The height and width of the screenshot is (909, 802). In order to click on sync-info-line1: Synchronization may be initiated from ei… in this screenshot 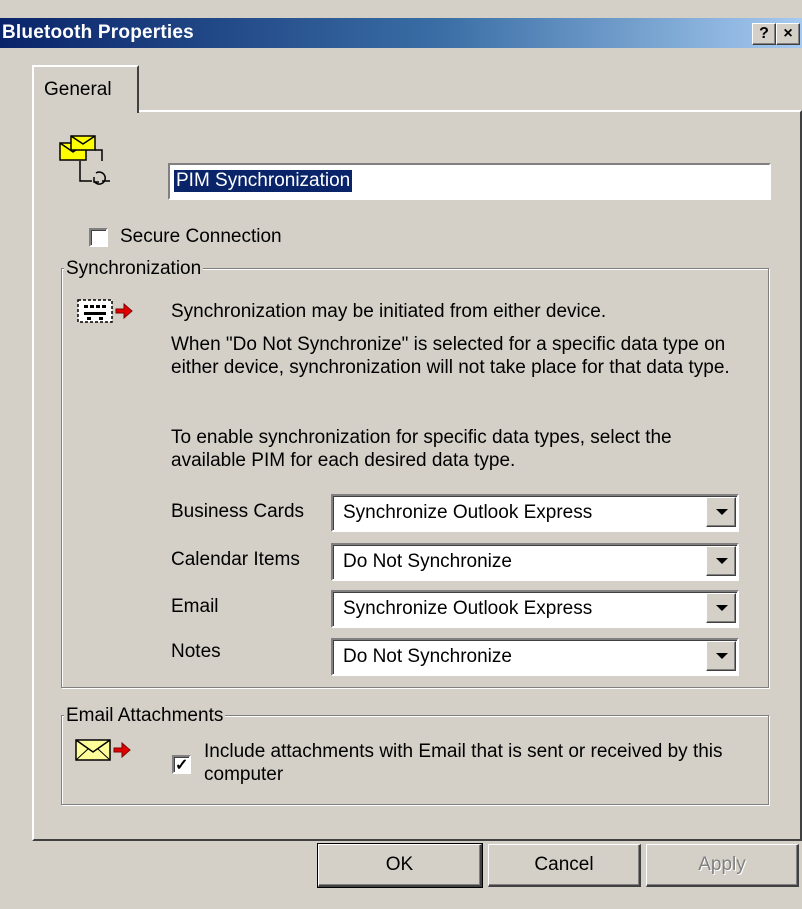, I will do `click(389, 311)`.